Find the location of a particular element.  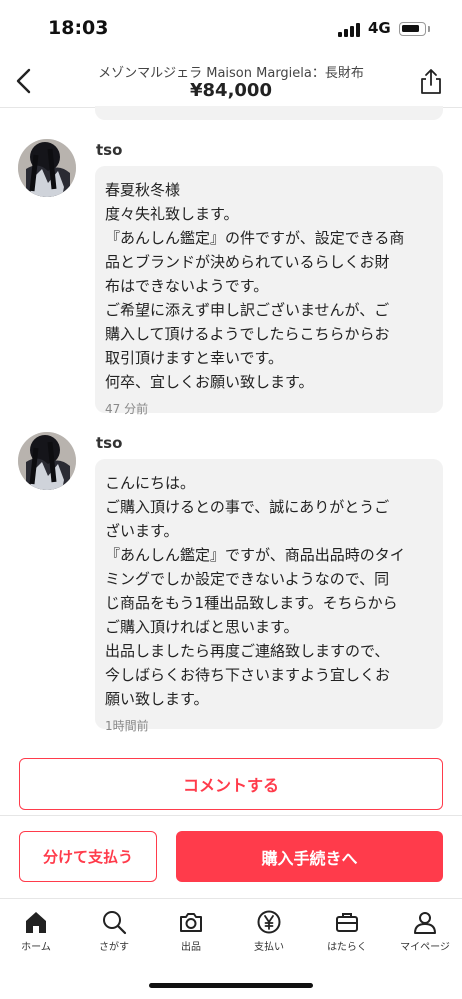

status-bar: 18:03 4G is located at coordinates (231, 28).